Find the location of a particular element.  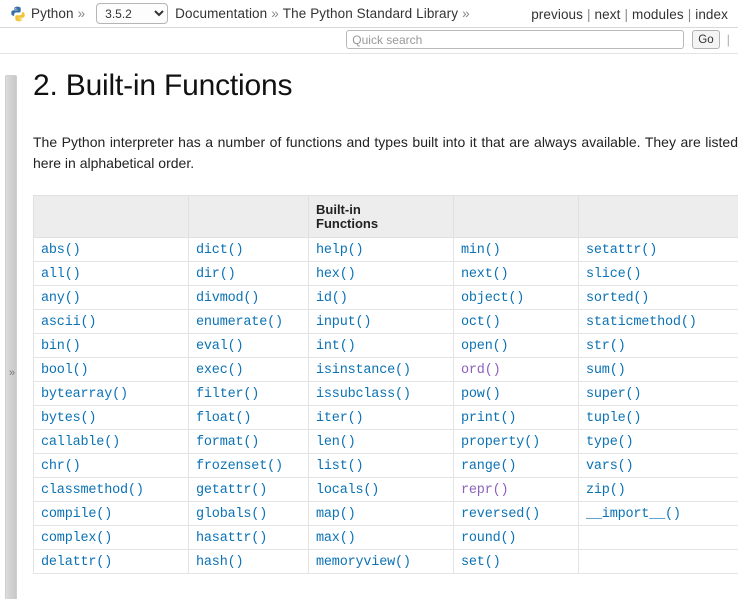

function-link: sorted() is located at coordinates (617, 298).